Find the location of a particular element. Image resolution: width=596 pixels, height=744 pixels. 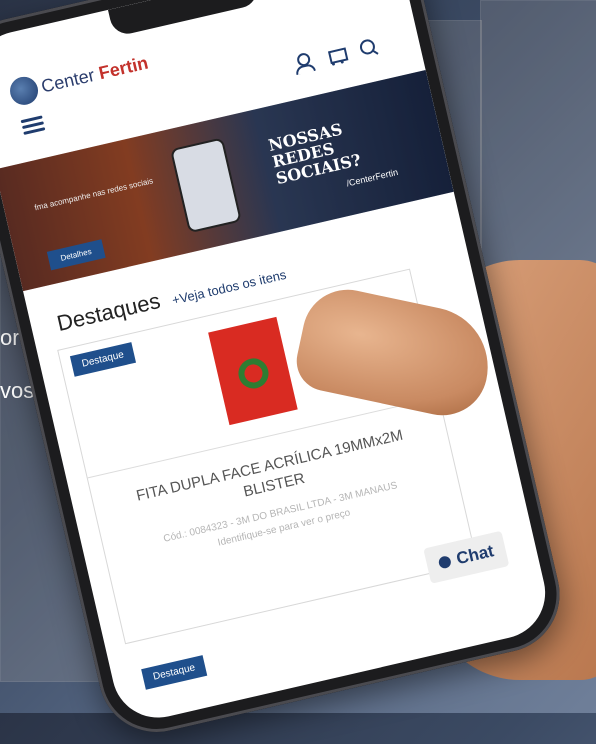

product-image is located at coordinates (253, 371).